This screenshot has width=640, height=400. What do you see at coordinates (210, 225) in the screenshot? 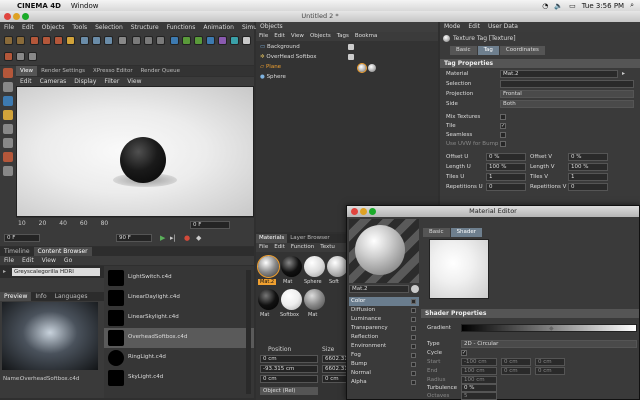
I see `current-frame-field: 0 F` at bounding box center [210, 225].